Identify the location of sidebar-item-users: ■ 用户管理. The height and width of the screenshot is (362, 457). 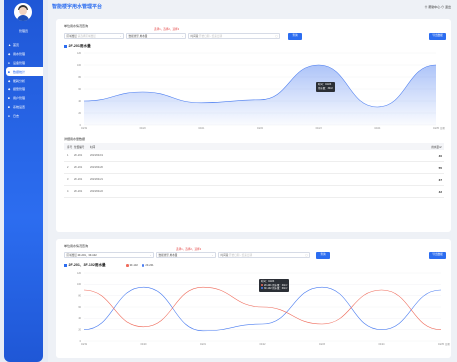
(23, 98).